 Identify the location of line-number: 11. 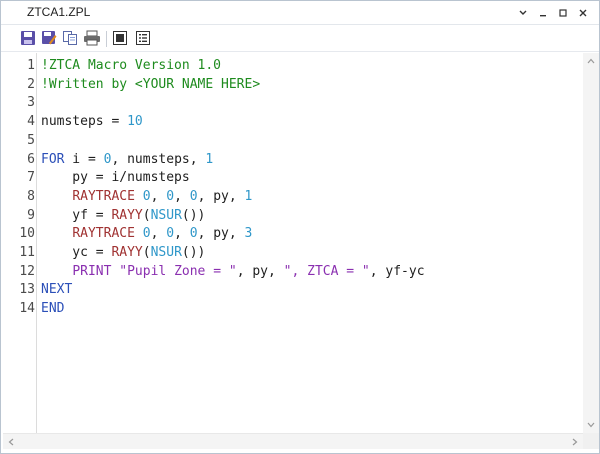
(27, 252).